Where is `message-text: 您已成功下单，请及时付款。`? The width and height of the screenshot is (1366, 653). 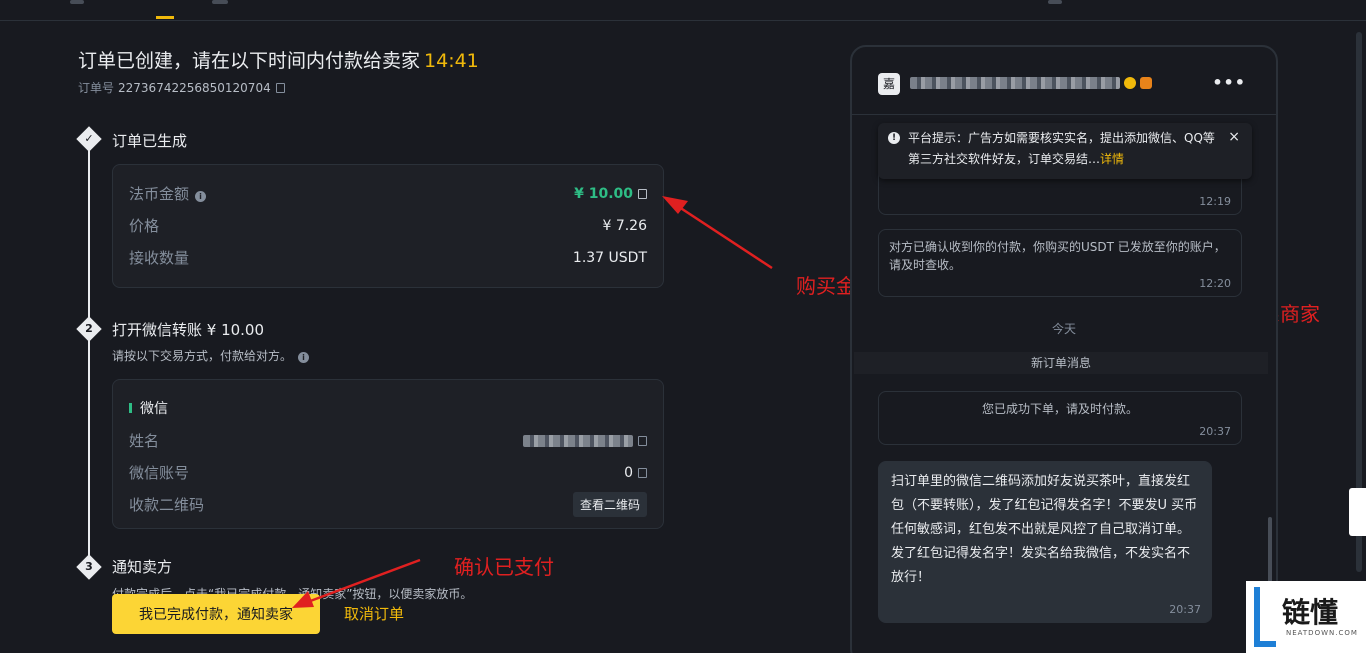 message-text: 您已成功下单，请及时付款。 is located at coordinates (1059, 409).